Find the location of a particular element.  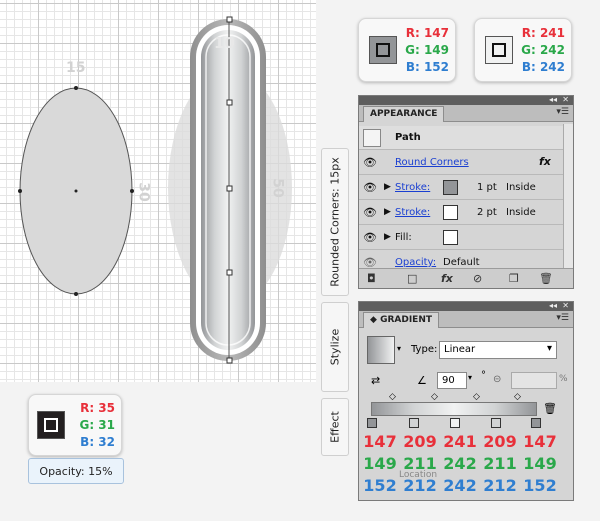

red-value: R: 241 is located at coordinates (543, 33).